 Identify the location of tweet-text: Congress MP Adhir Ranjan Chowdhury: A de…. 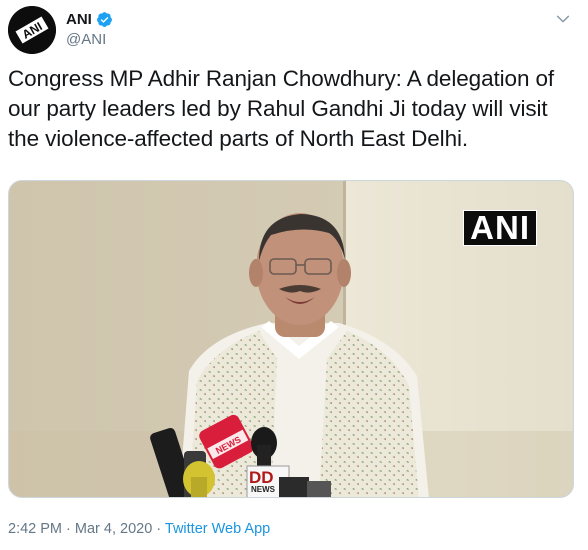
(281, 108).